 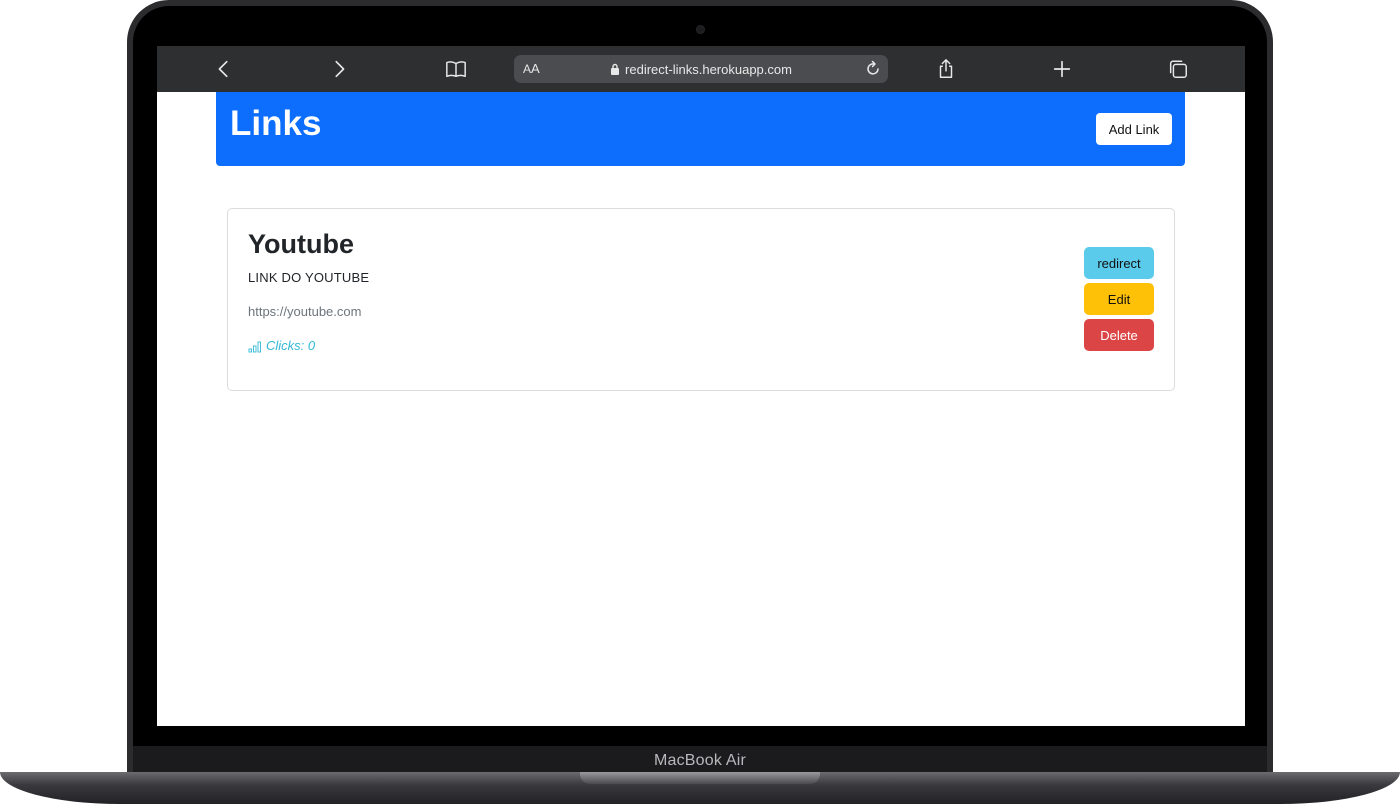 What do you see at coordinates (456, 69) in the screenshot?
I see `bookmarks-icon` at bounding box center [456, 69].